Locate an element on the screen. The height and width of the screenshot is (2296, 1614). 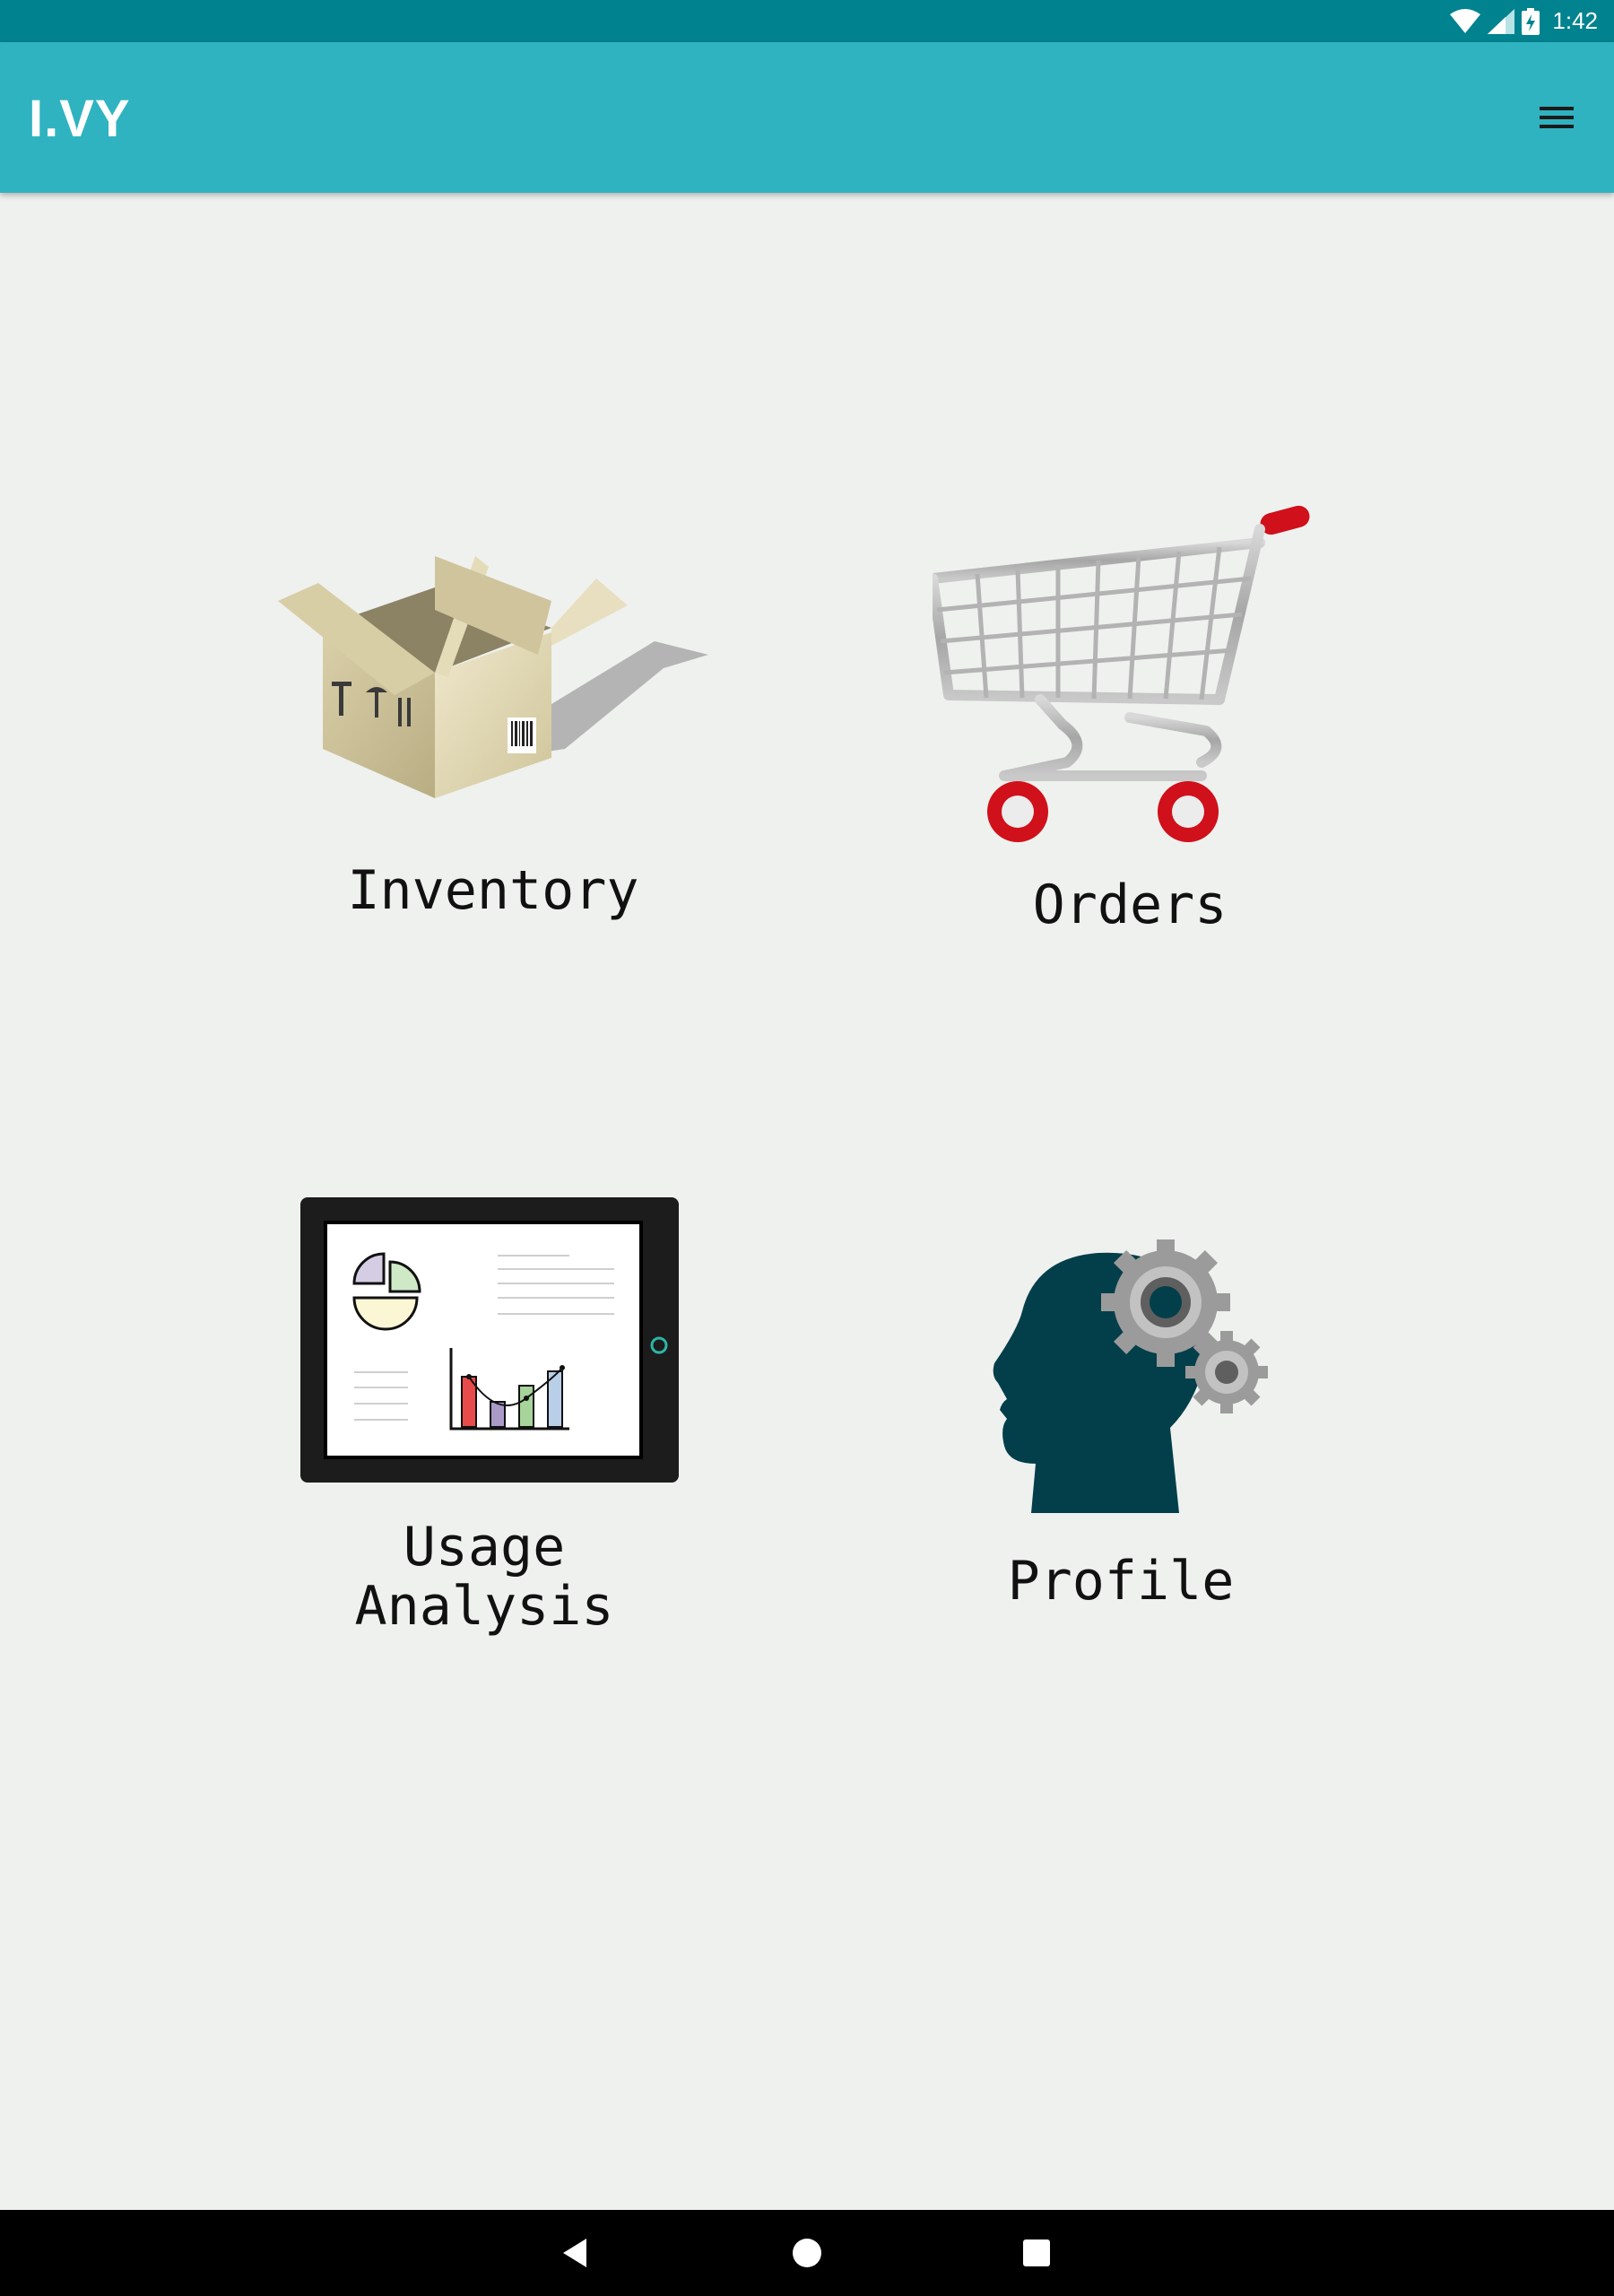
status-time: 1:42 is located at coordinates (1575, 20).